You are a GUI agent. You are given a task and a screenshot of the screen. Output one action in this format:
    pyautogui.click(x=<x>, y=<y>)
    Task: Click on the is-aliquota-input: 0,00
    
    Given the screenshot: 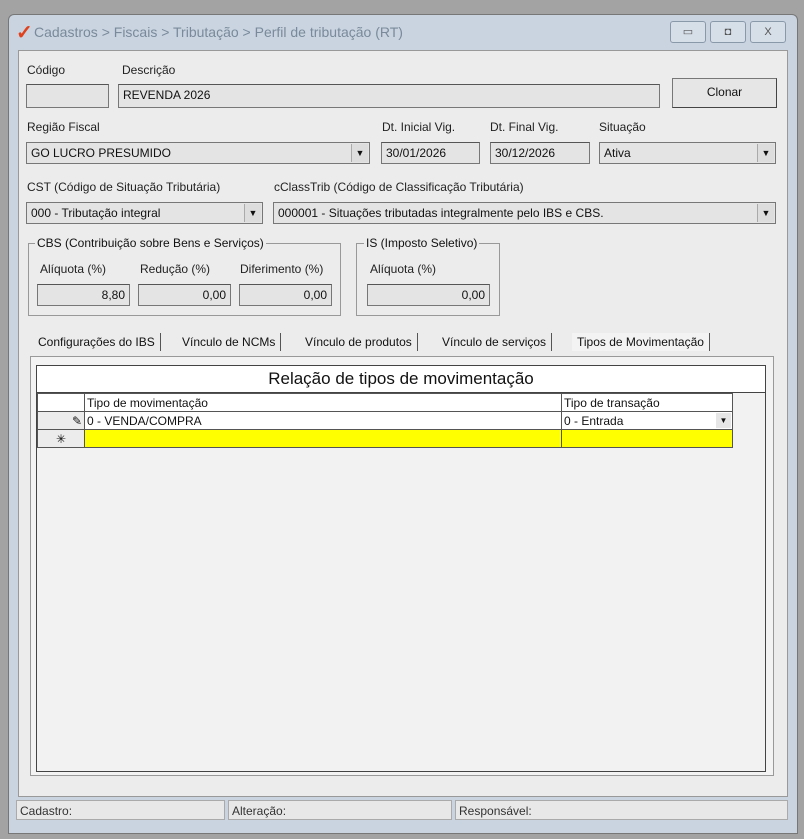 What is the action you would take?
    pyautogui.click(x=428, y=295)
    